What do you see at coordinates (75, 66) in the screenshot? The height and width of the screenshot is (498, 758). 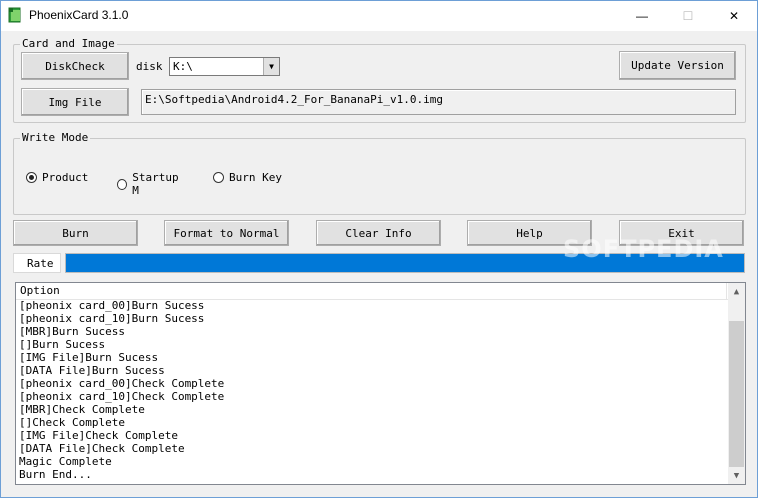 I see `diskcheck-button: DiskCheck` at bounding box center [75, 66].